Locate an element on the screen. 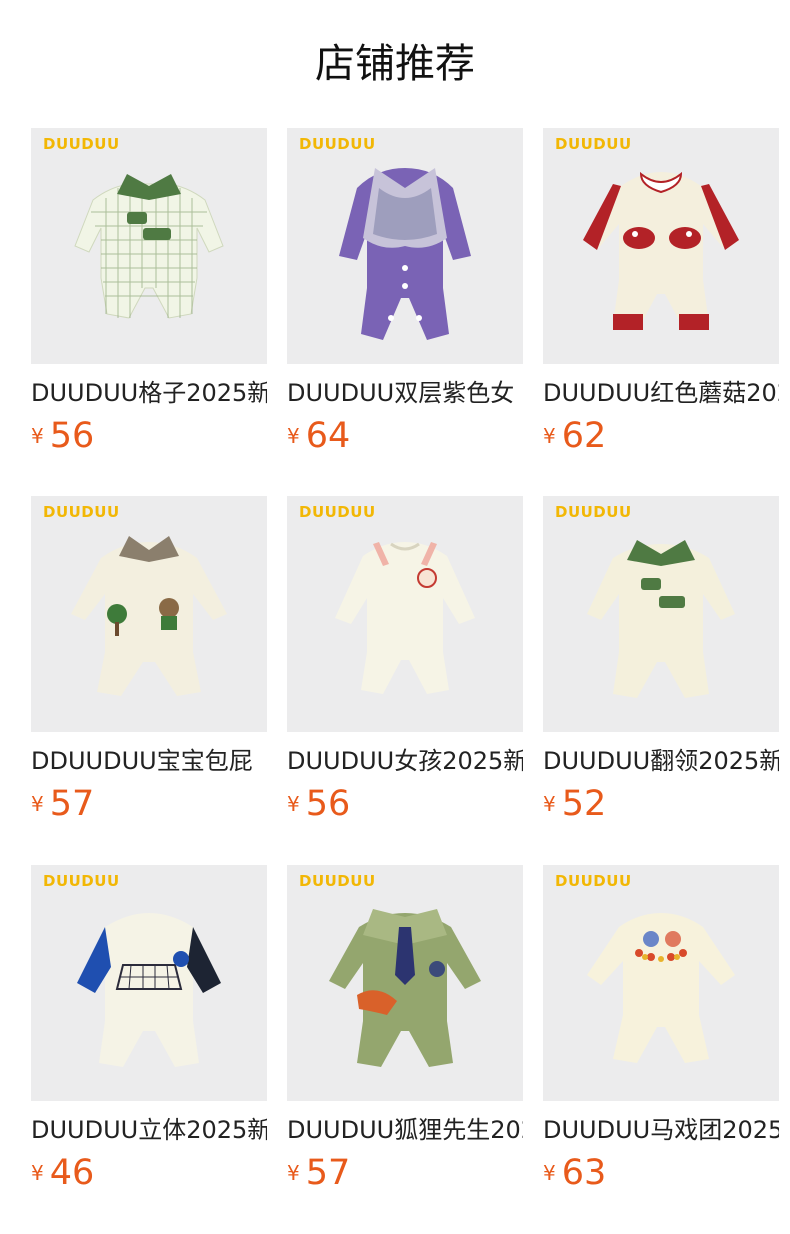  product-card: DUUDUU DUUDUU女孩2025新 ¥56 is located at coordinates (405, 666).